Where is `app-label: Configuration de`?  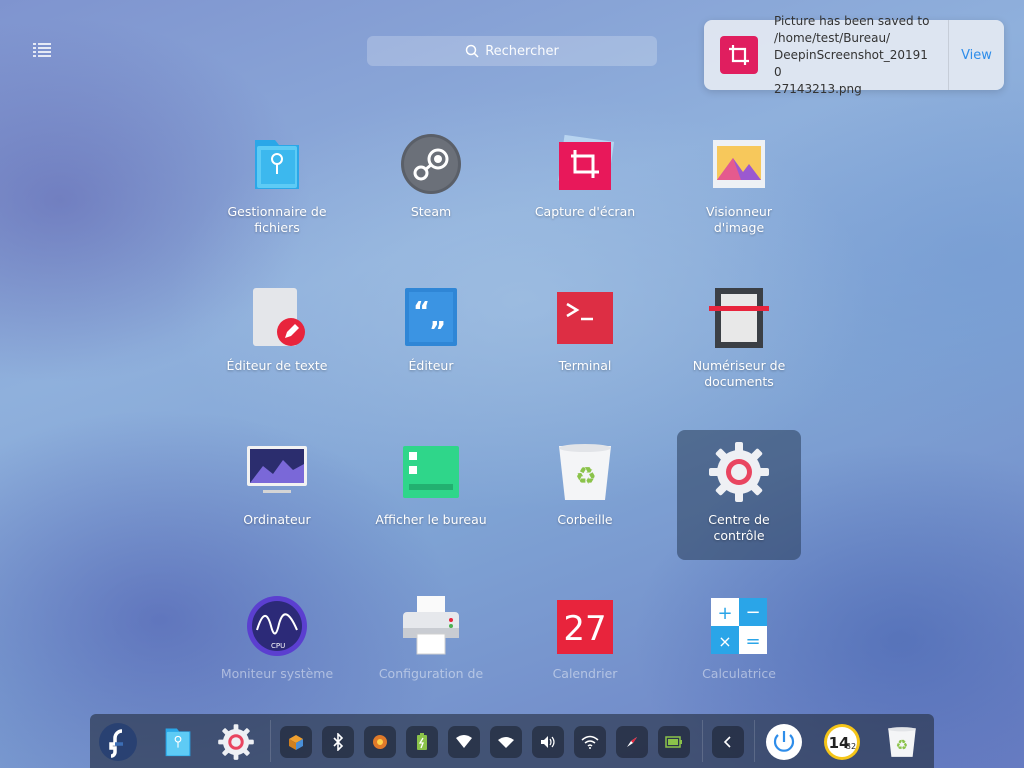 app-label: Configuration de is located at coordinates (431, 673).